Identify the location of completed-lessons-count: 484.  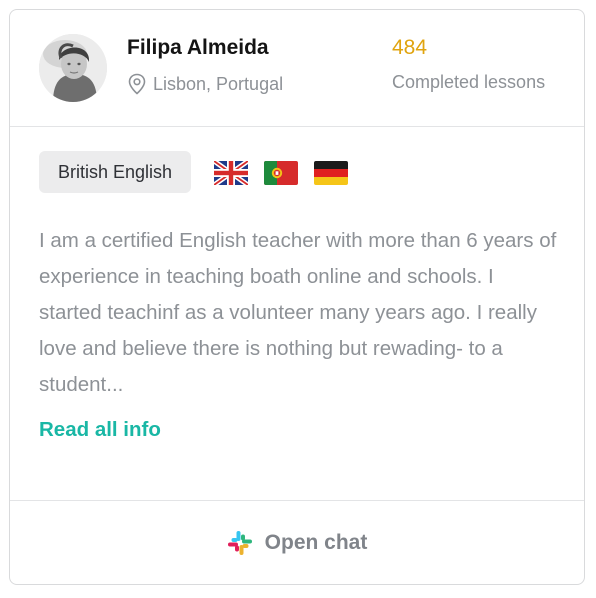
(410, 47).